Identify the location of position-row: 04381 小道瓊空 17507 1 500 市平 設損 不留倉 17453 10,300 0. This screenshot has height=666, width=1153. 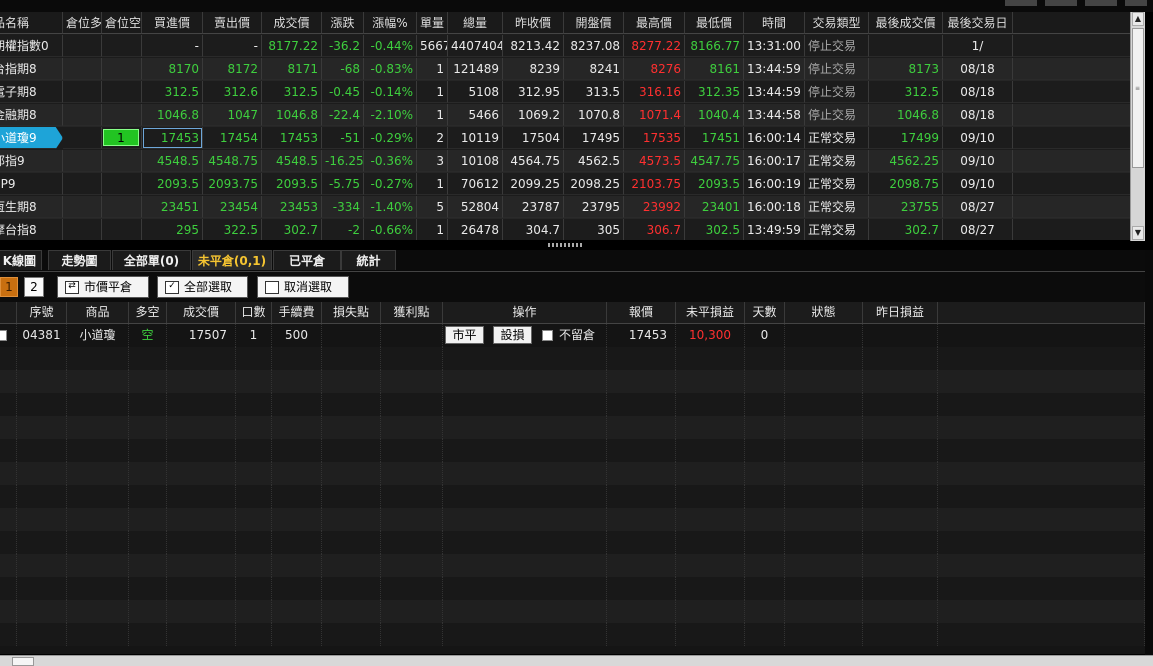
(572, 335).